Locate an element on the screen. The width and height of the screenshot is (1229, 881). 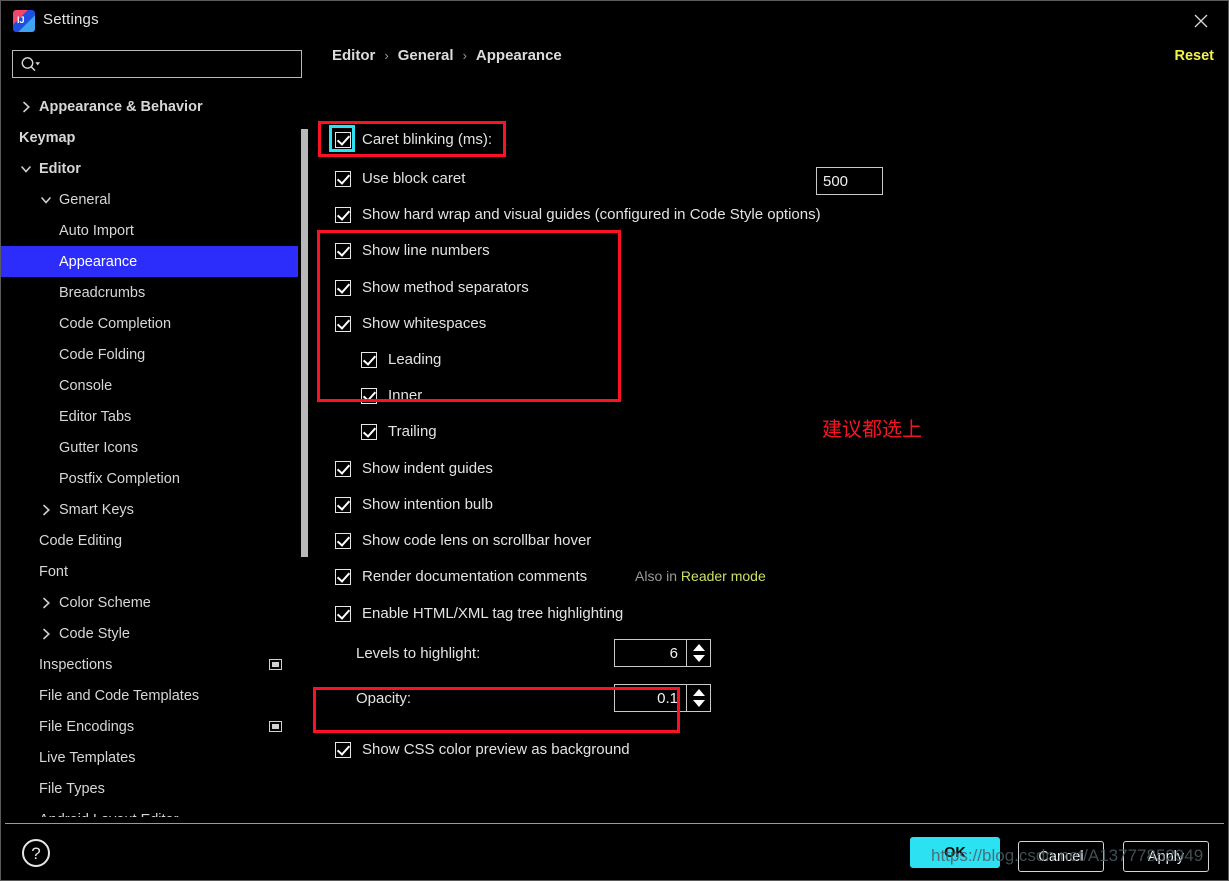
project-scope-icon is located at coordinates (275, 726).